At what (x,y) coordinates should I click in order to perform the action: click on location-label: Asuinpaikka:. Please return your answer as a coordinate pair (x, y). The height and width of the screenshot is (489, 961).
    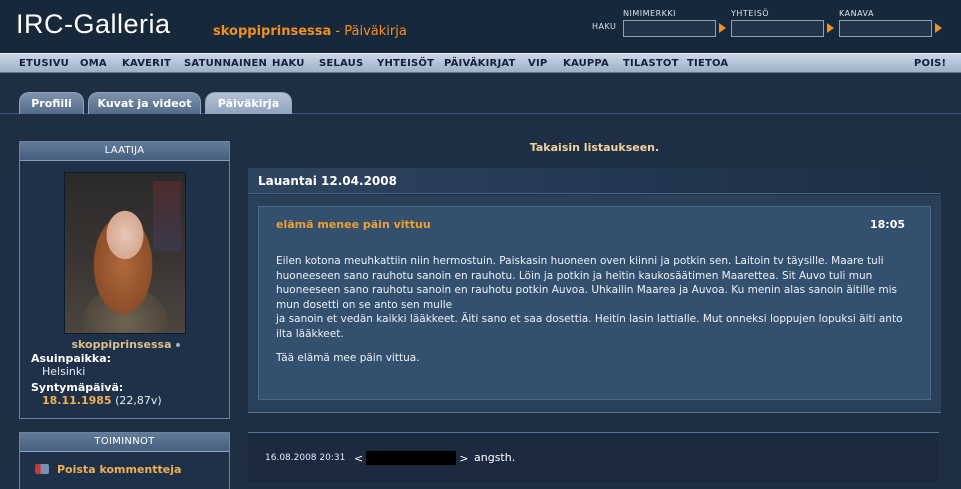
    Looking at the image, I should click on (71, 358).